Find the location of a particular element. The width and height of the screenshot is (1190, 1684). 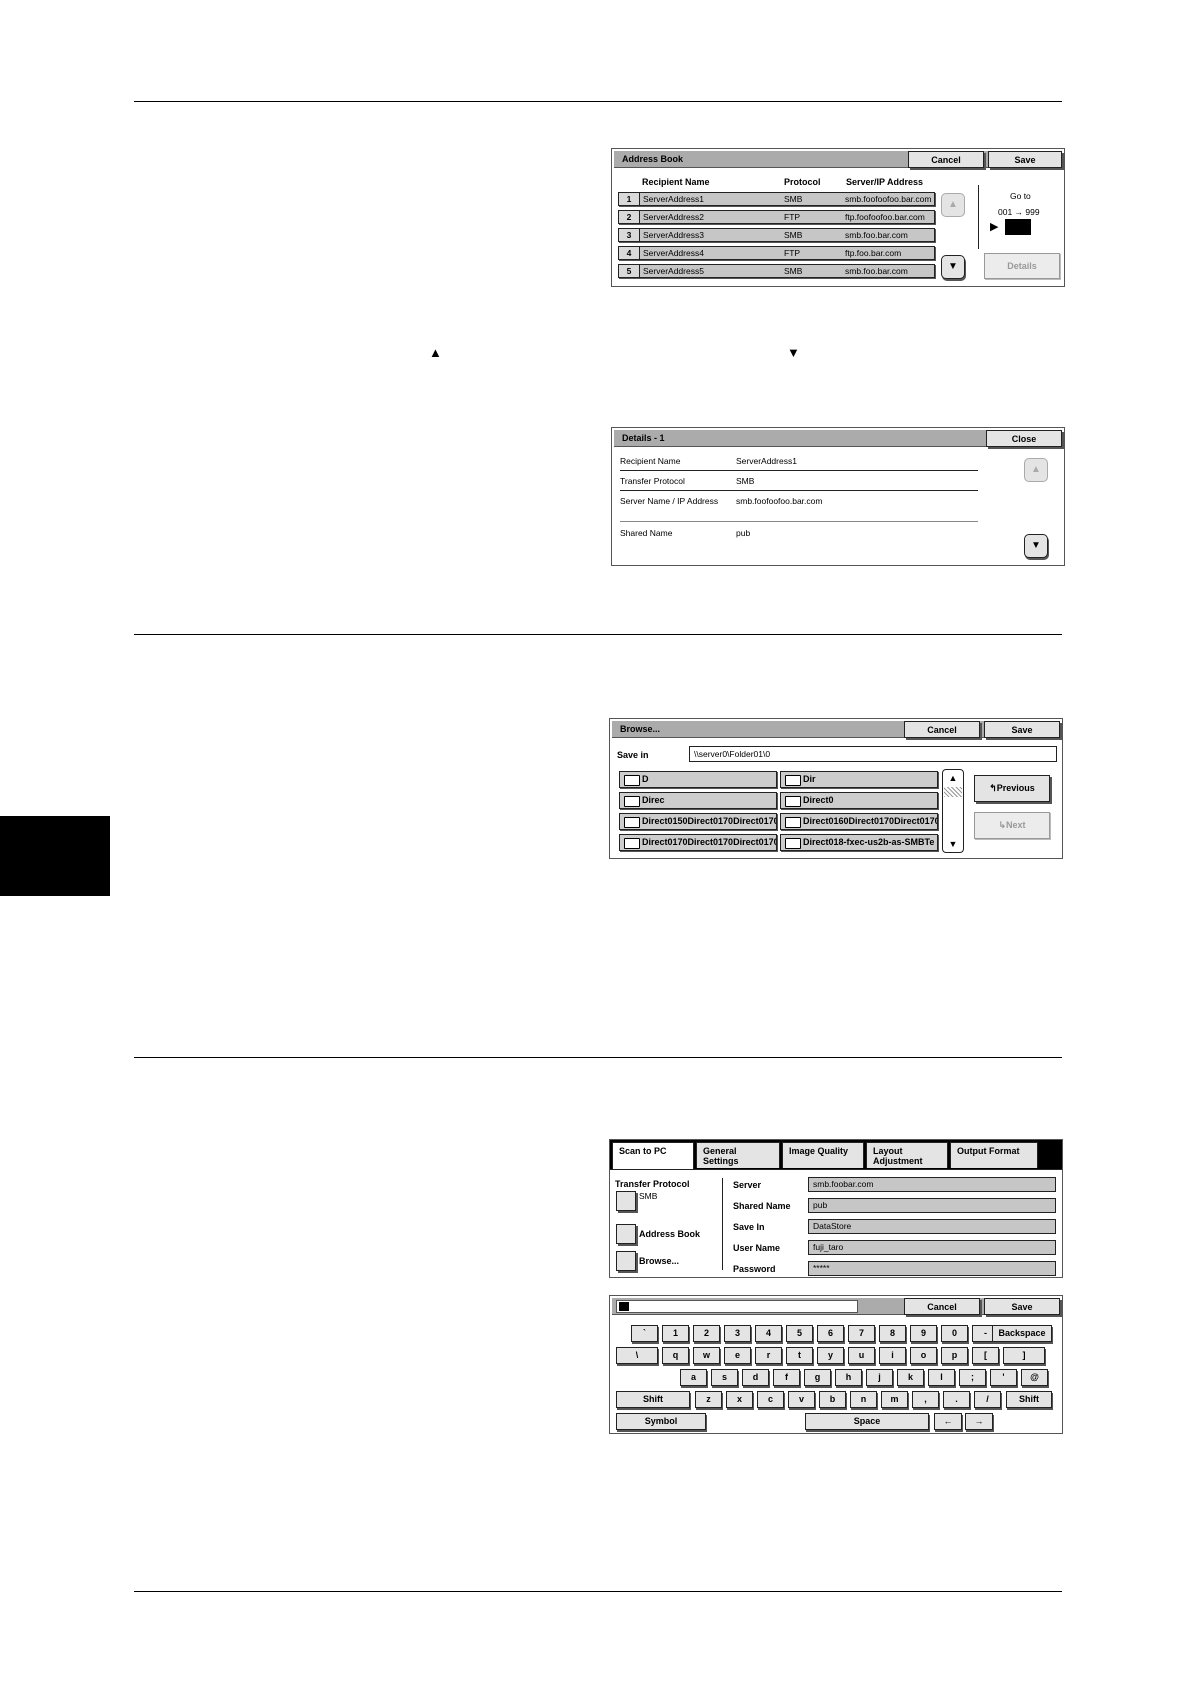

right-arrow-key: → is located at coordinates (979, 1421).